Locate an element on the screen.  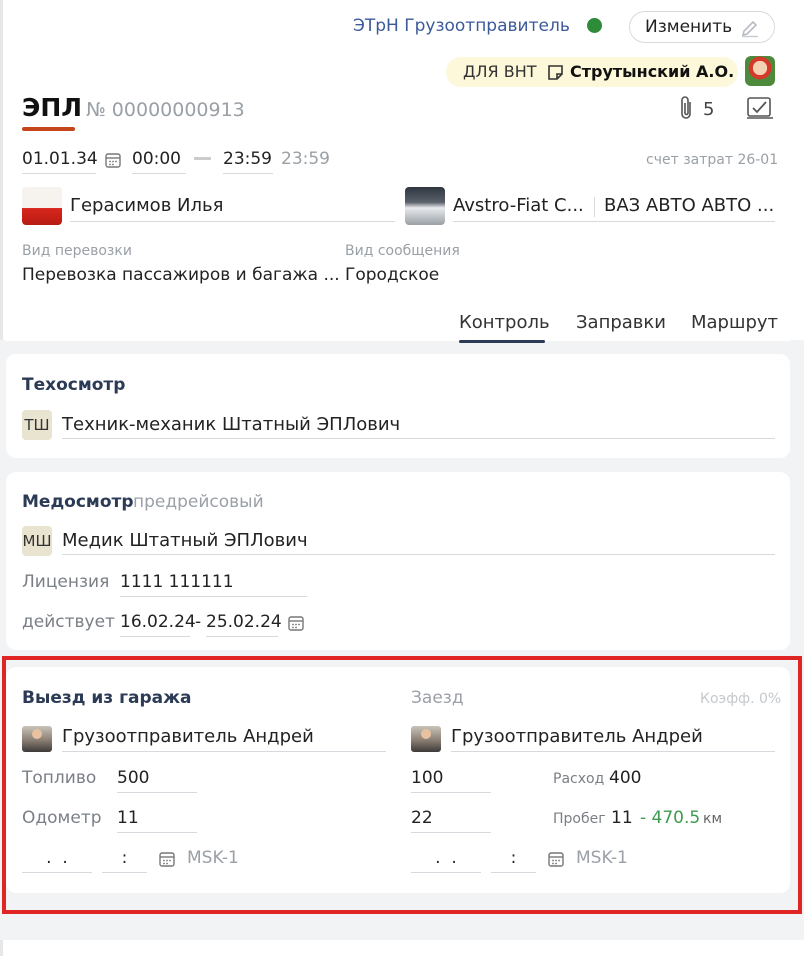
driver-field: Герасимов Илья is located at coordinates (232, 208).